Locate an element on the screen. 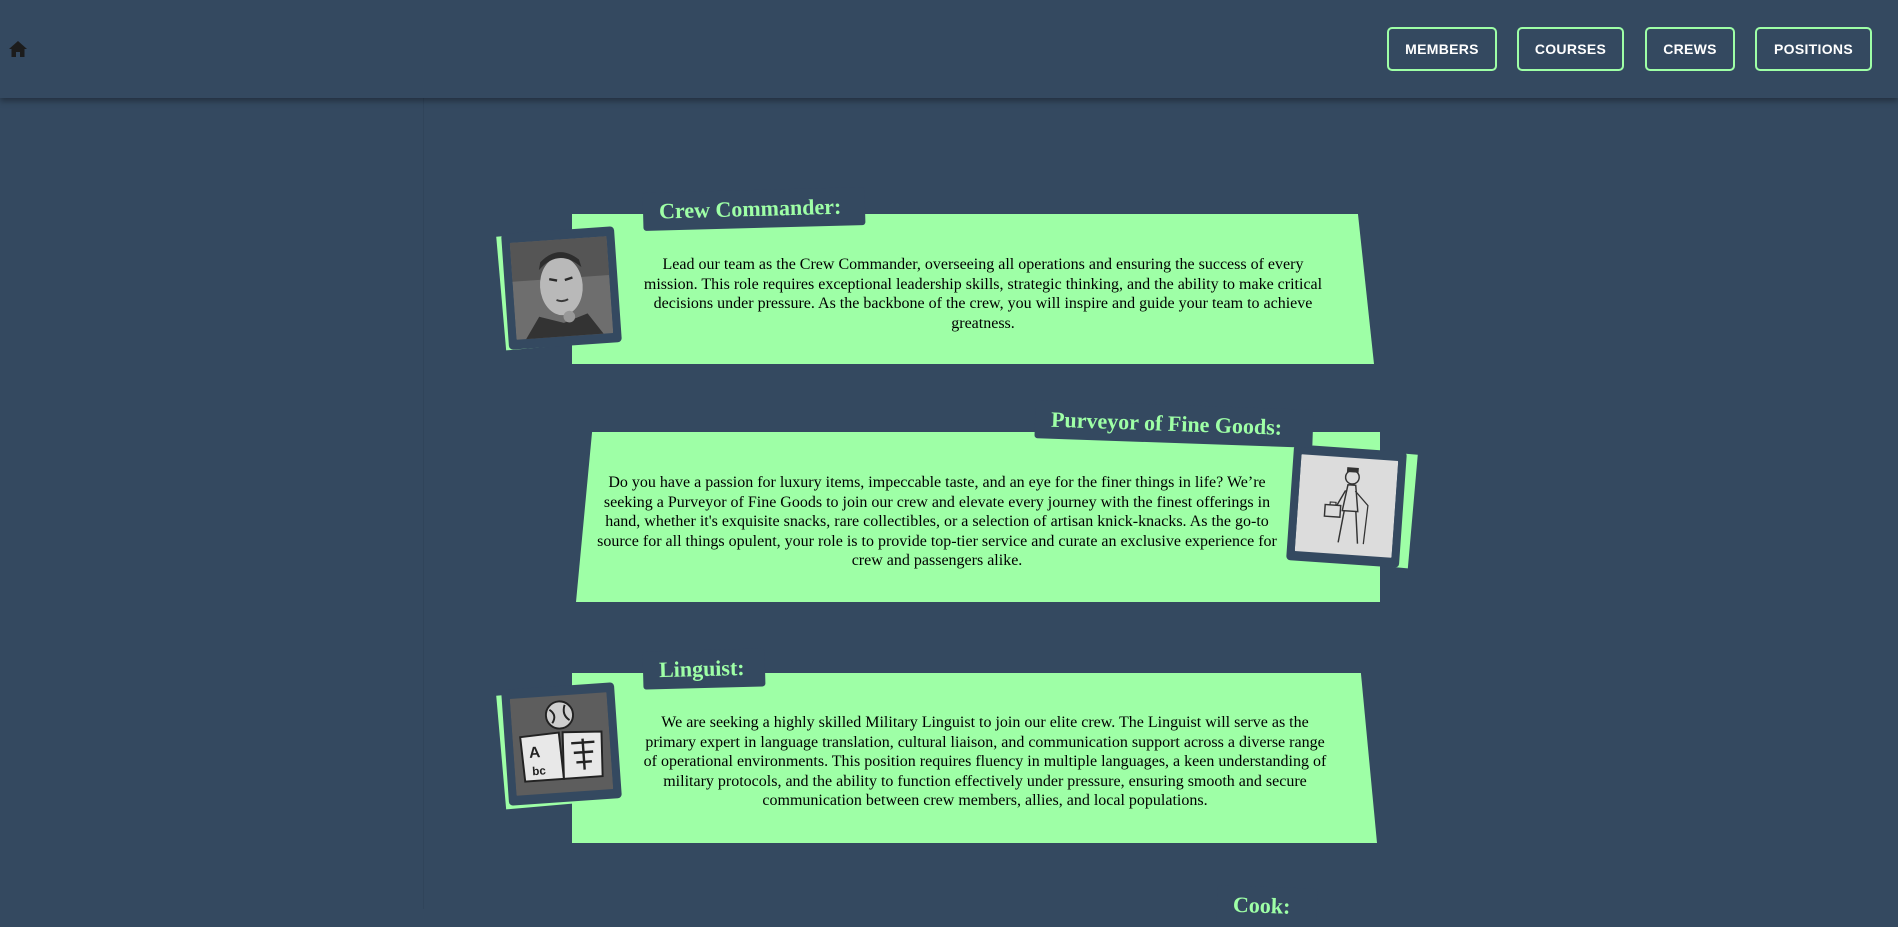 This screenshot has width=1898, height=927. position-title-tab: Cook: is located at coordinates (1267, 906).